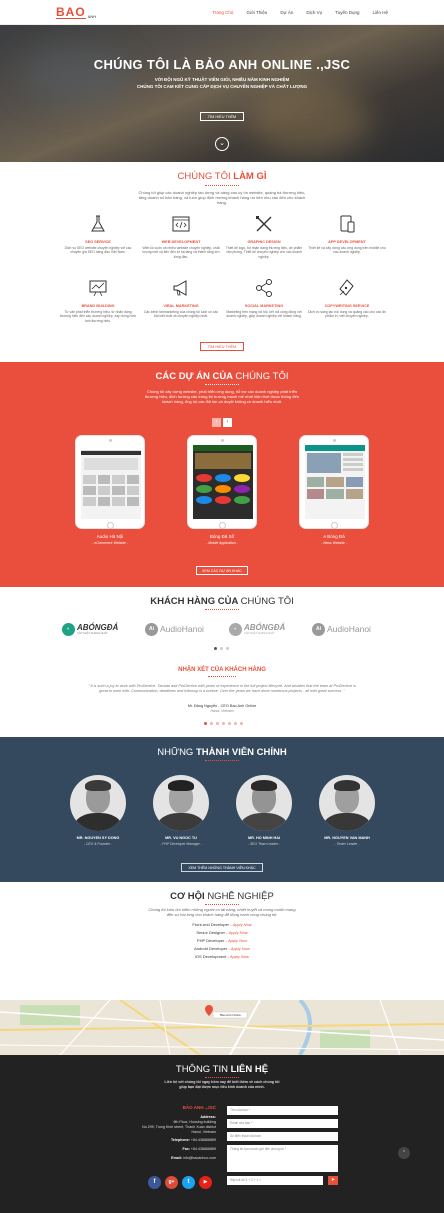  What do you see at coordinates (334, 525) in the screenshot?
I see `tablet-home-button` at bounding box center [334, 525].